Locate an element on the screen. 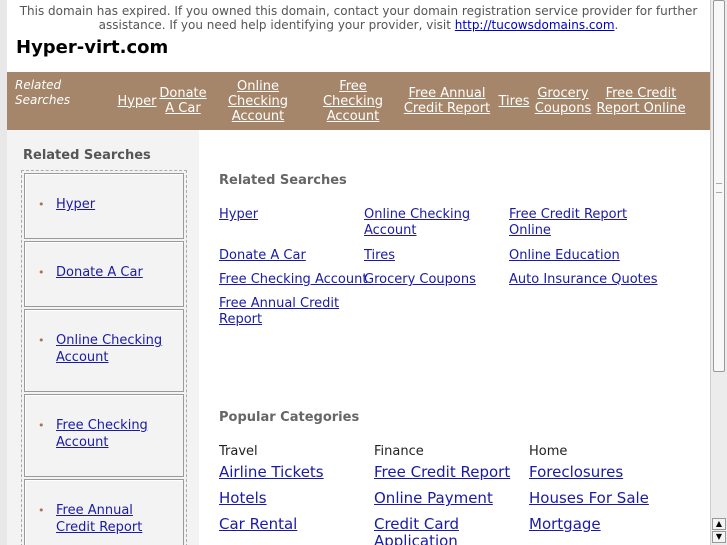 The image size is (727, 545). top-link-donate-a-car: Donate A Car is located at coordinates (183, 101).